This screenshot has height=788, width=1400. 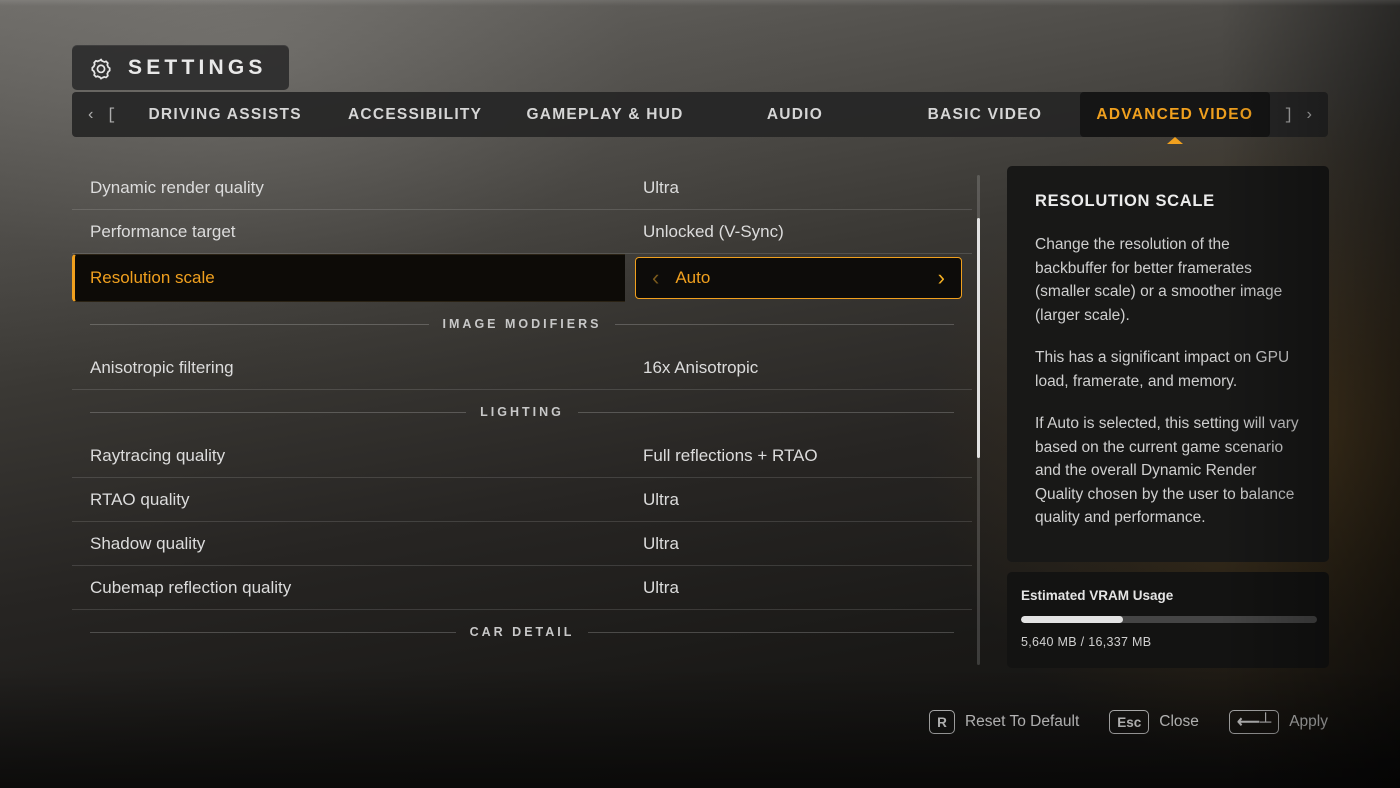 What do you see at coordinates (693, 277) in the screenshot?
I see `stepper-value: Auto` at bounding box center [693, 277].